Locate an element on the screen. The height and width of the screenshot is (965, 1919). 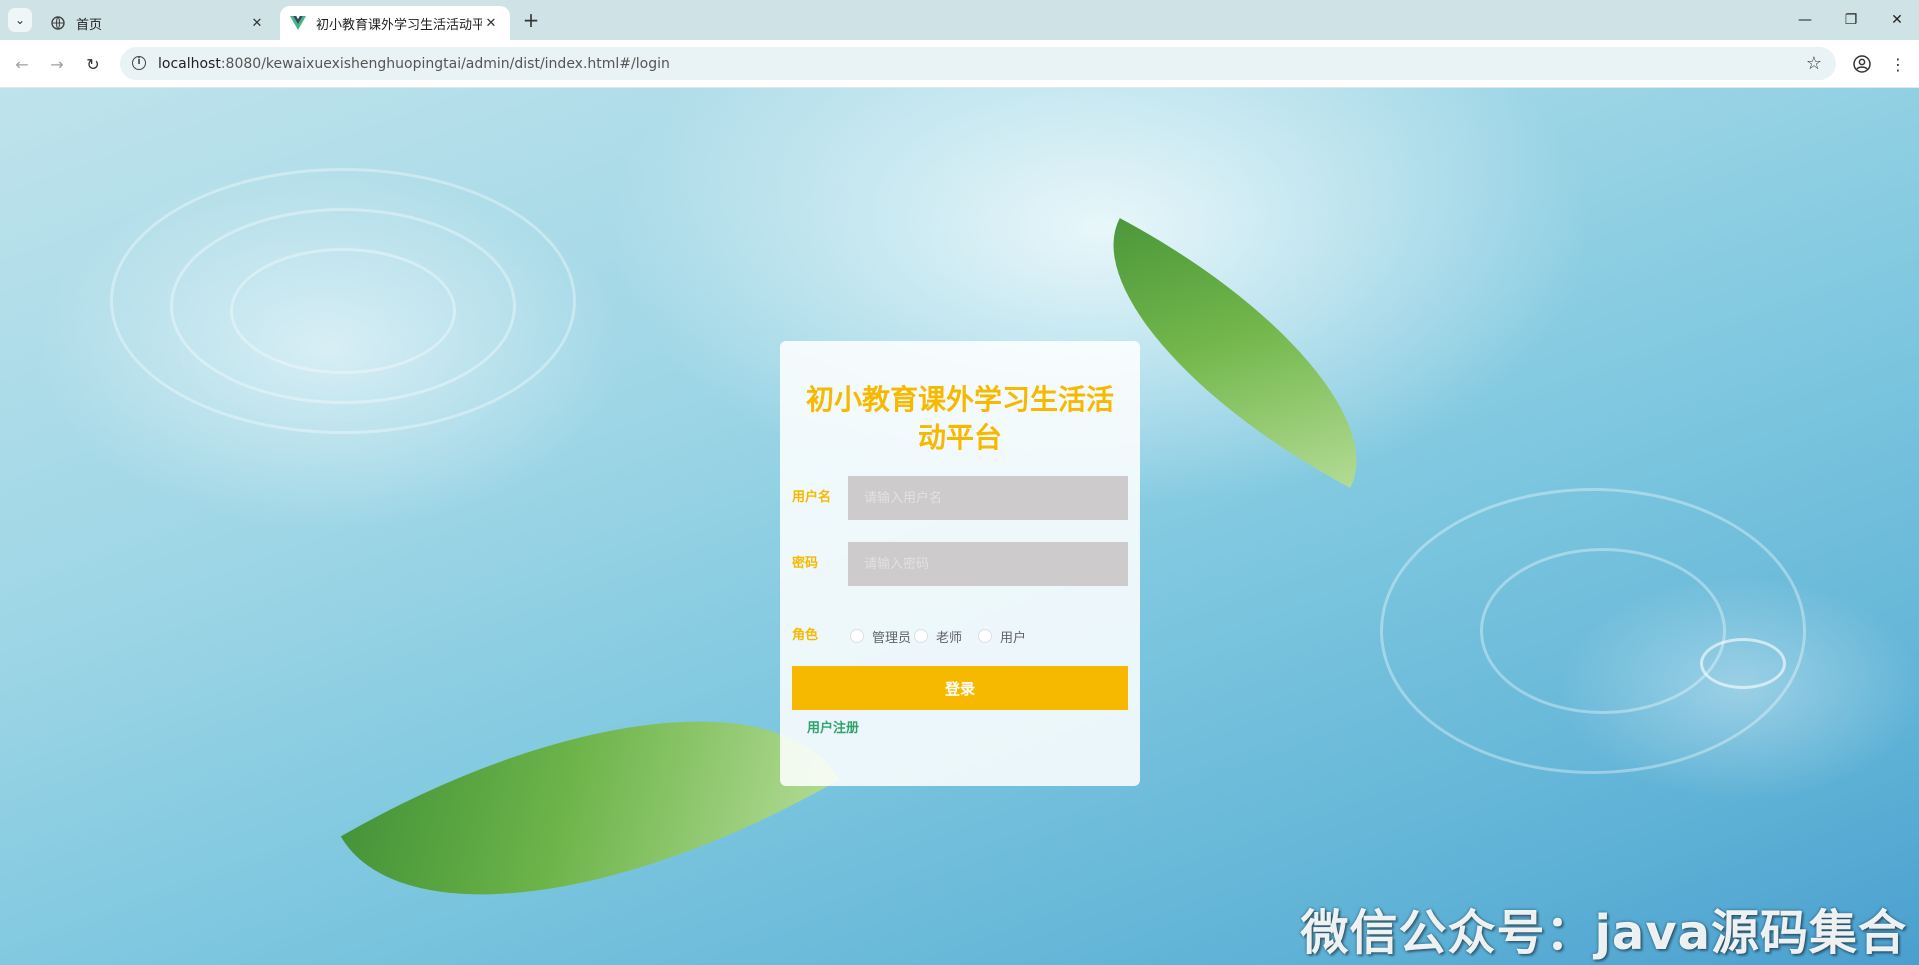
tab-home: 首页 ✕ is located at coordinates (158, 23).